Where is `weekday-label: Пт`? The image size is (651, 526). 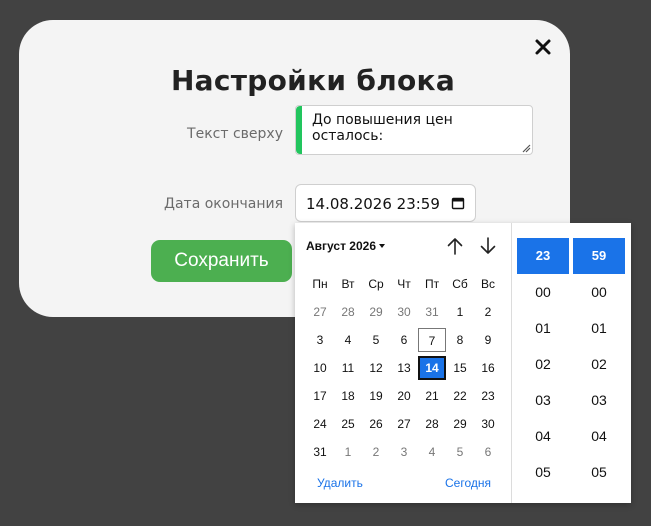
weekday-label: Пт is located at coordinates (432, 284).